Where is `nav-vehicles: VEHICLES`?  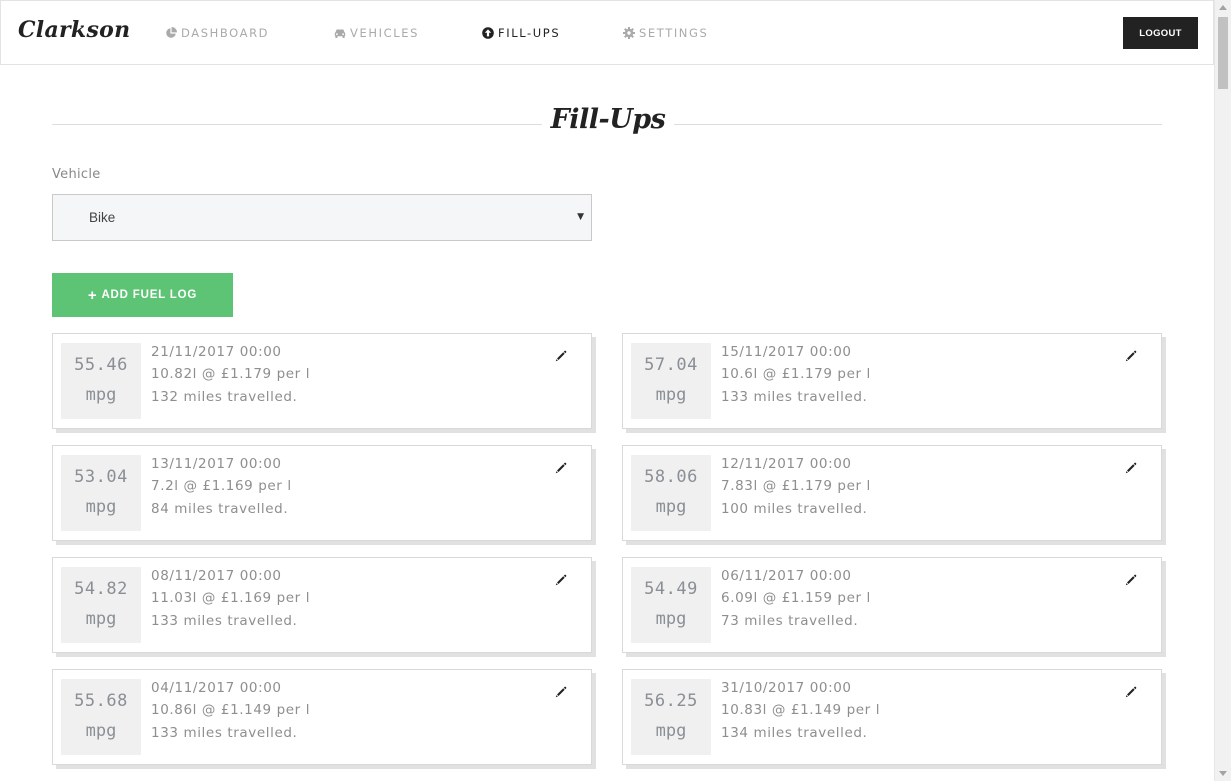
nav-vehicles: VEHICLES is located at coordinates (376, 33).